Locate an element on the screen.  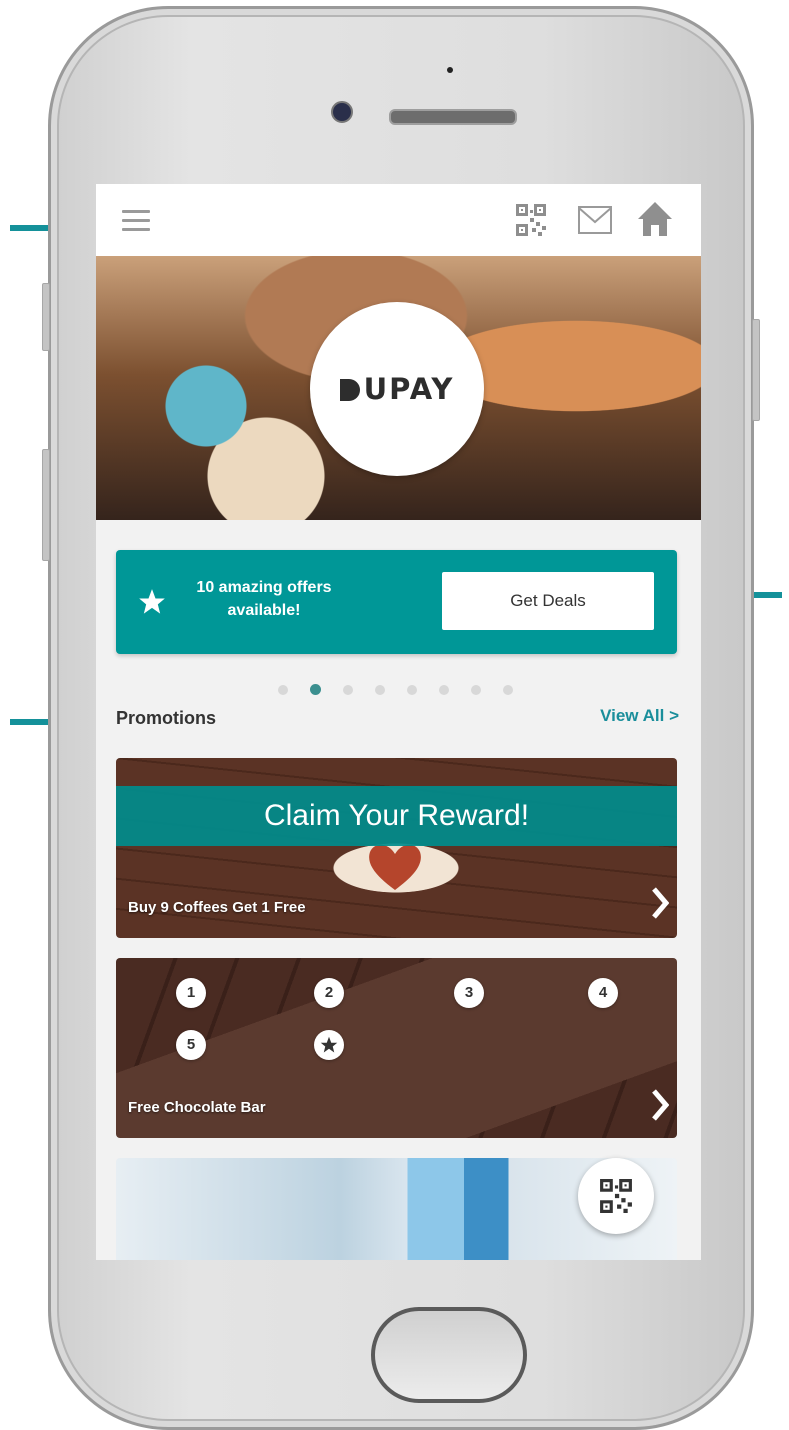
home-button is located at coordinates (449, 1355).